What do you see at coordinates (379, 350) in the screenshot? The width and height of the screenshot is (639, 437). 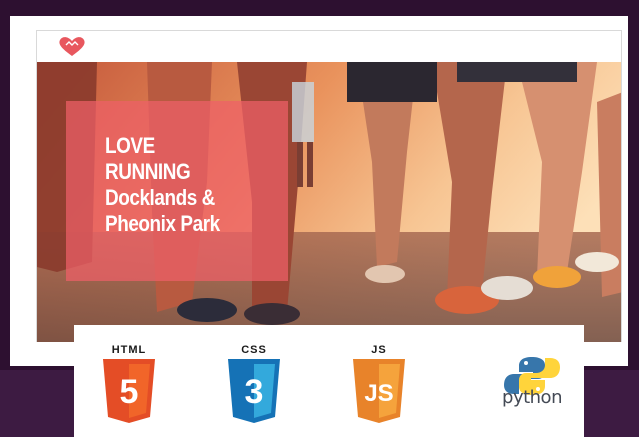 I see `js-label: JS` at bounding box center [379, 350].